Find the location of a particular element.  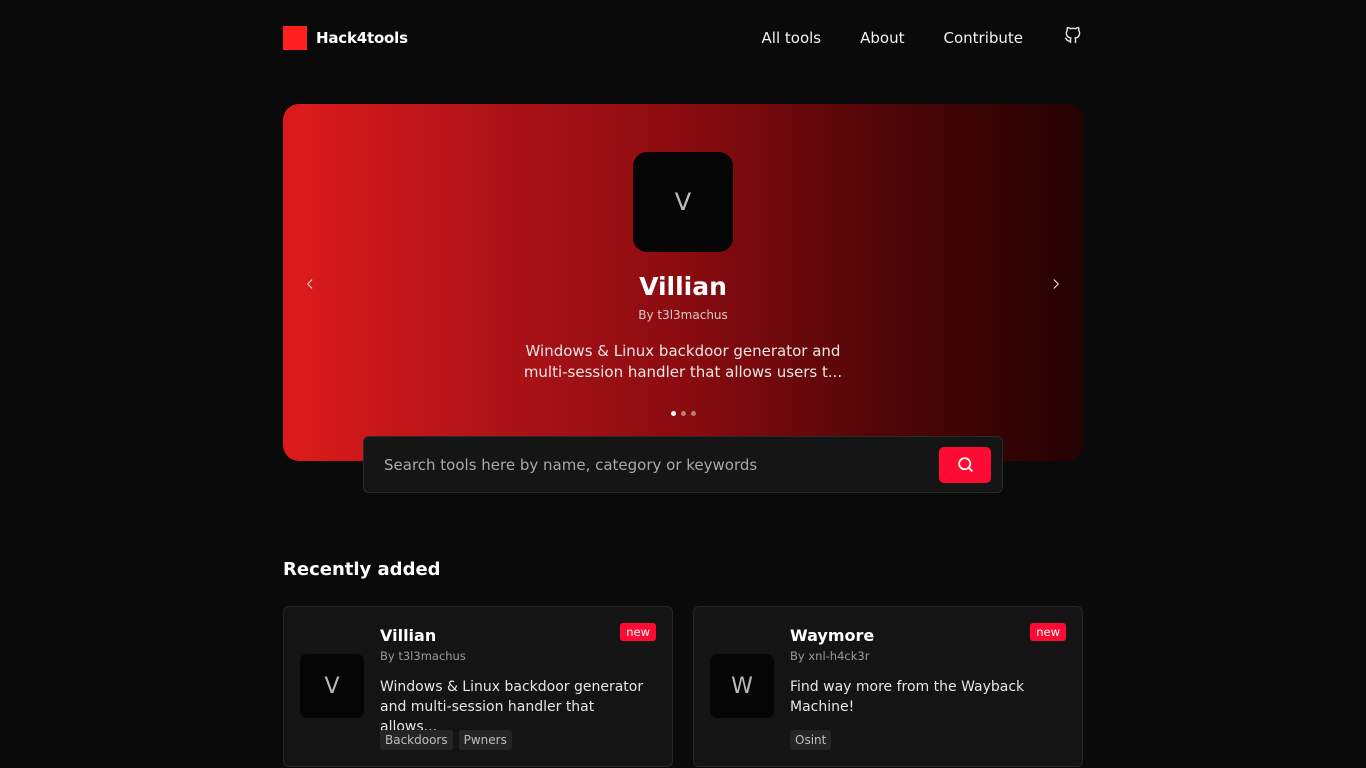

search-bar is located at coordinates (683, 464).